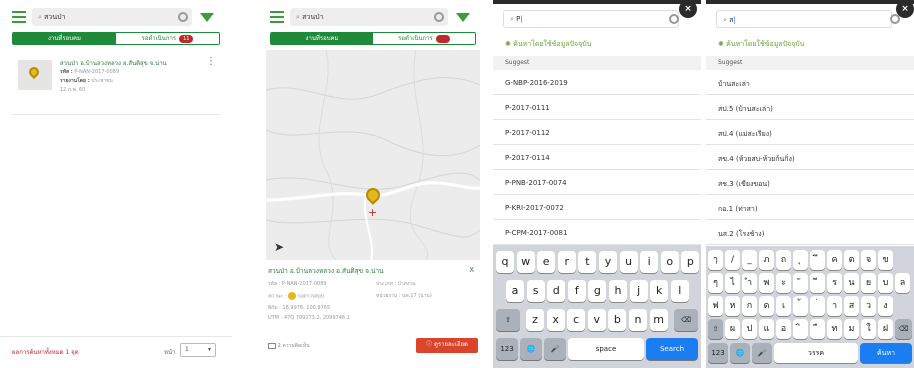 This screenshot has width=914, height=368. Describe the element at coordinates (555, 320) in the screenshot. I see `key-x: x` at that location.